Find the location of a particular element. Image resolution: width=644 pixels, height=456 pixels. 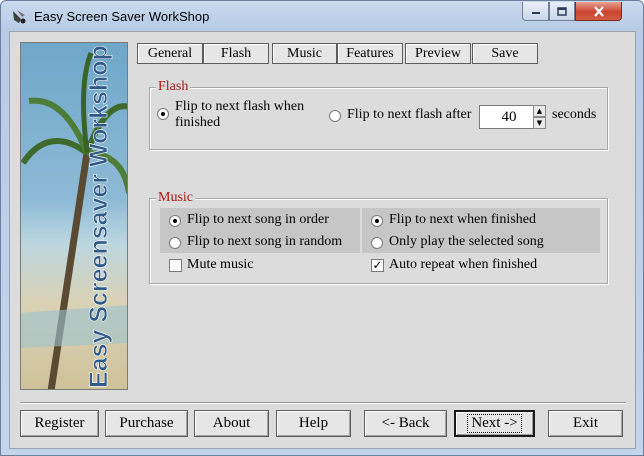

auto-repeat-label: Auto repeat when finished is located at coordinates (463, 265).